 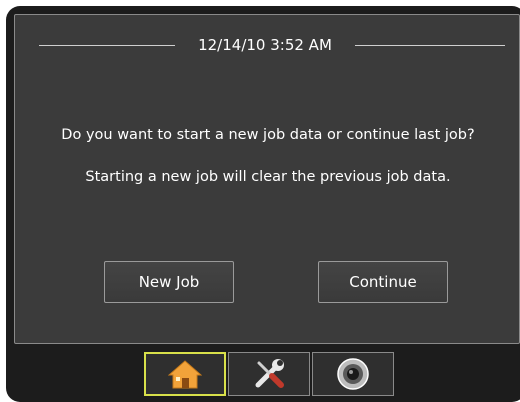 I want to click on home-icon, so click(x=185, y=374).